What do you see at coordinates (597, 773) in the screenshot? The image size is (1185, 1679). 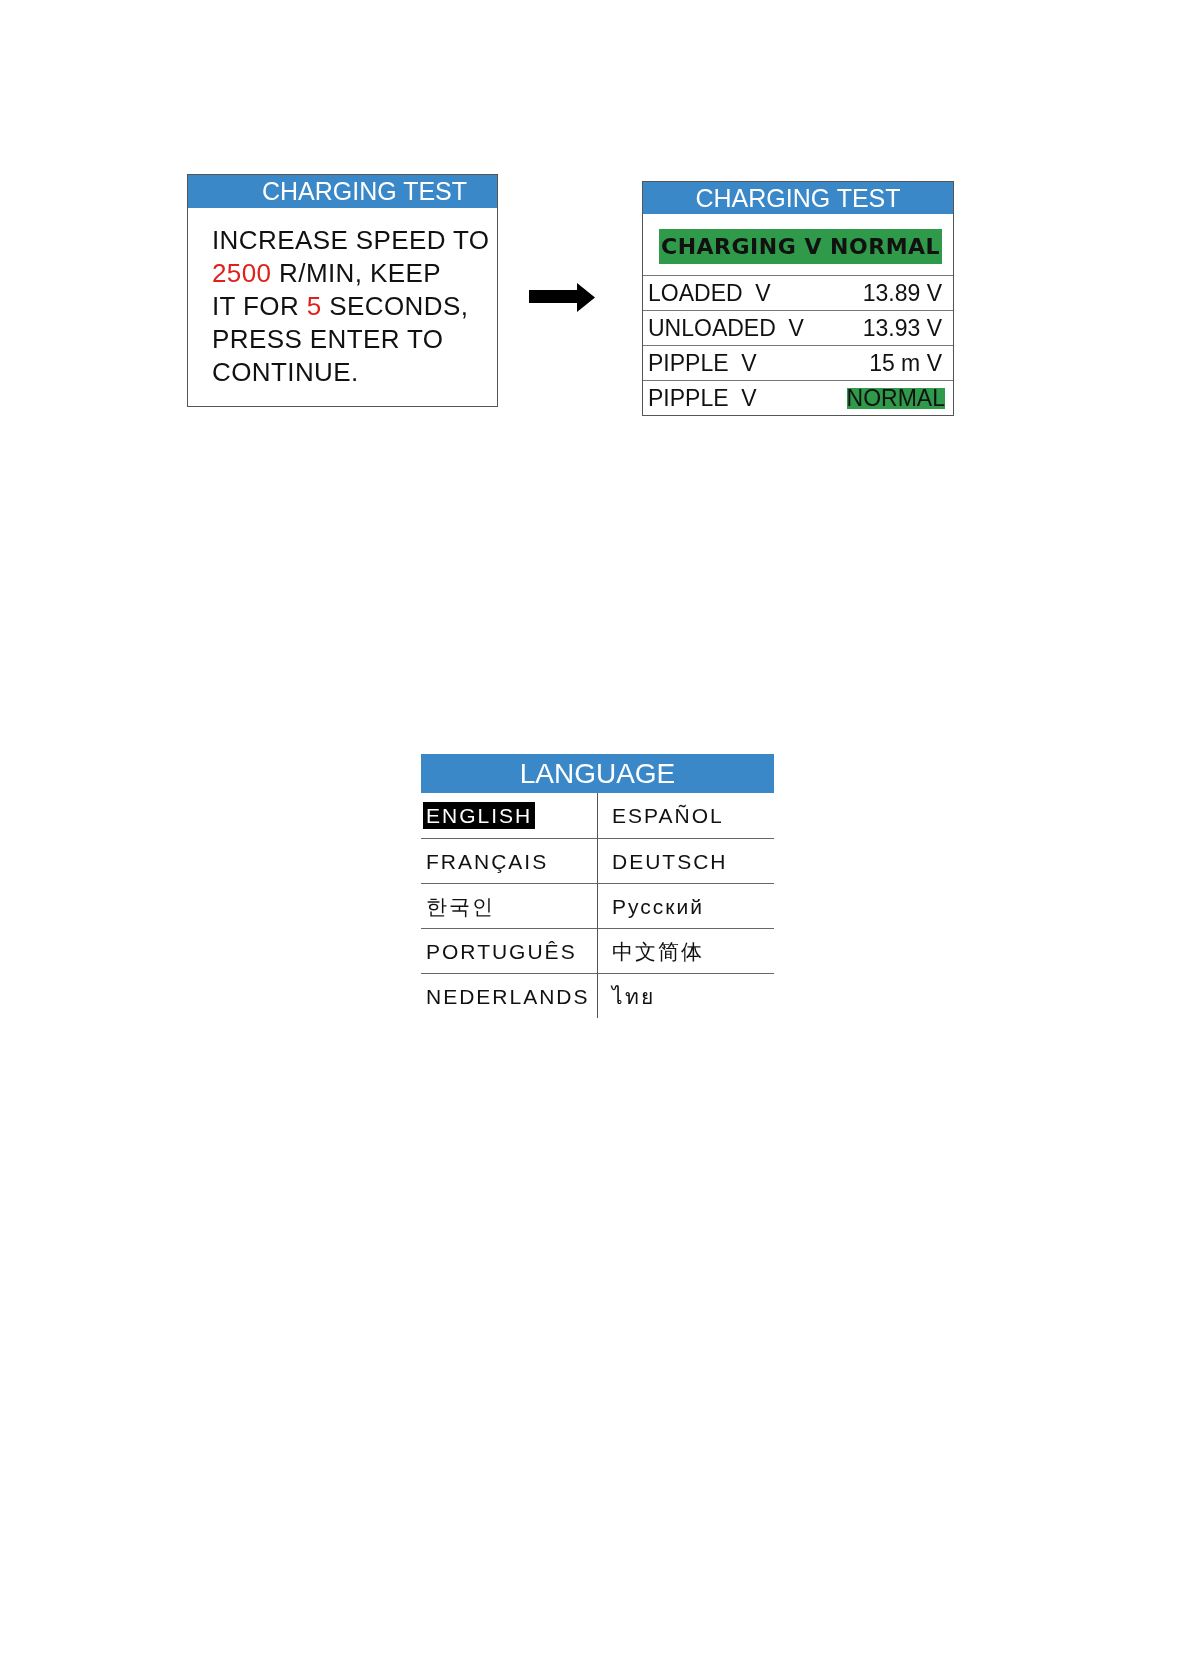 I see `title-bar: LANGUAGE` at bounding box center [597, 773].